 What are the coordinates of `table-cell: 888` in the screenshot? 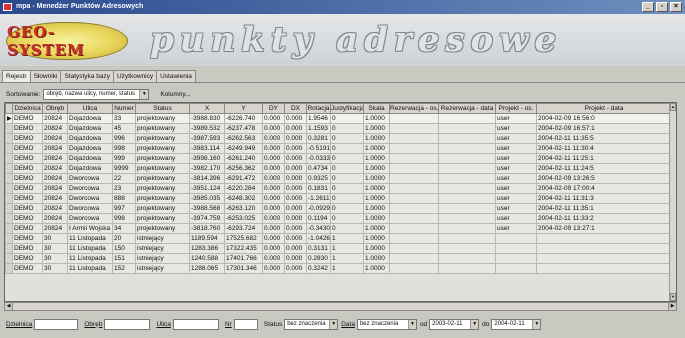 It's located at (124, 198).